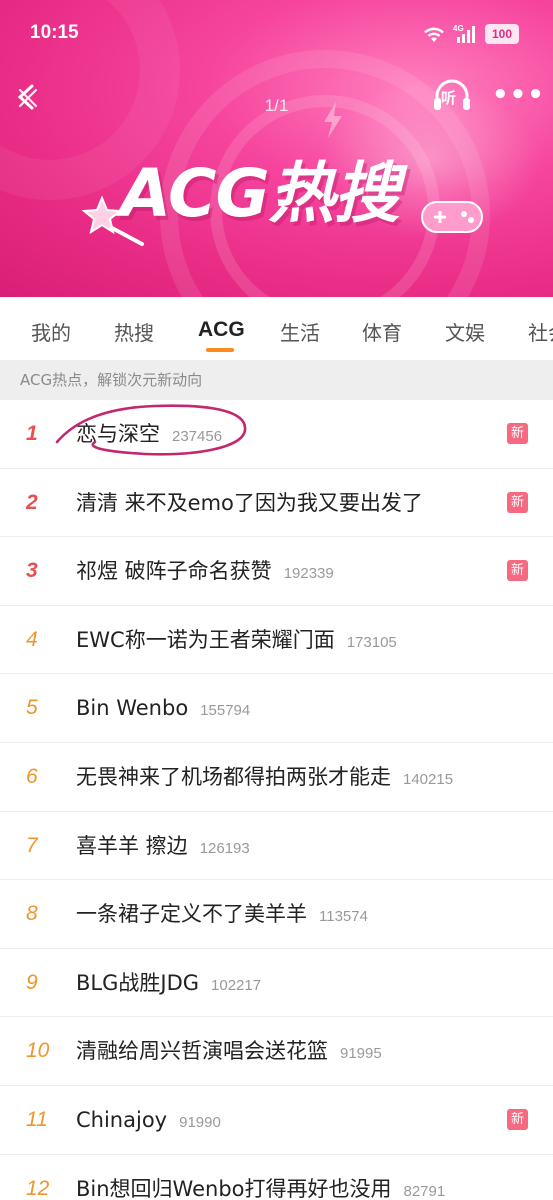 The image size is (553, 1200). I want to click on heat-count: 173105, so click(371, 642).